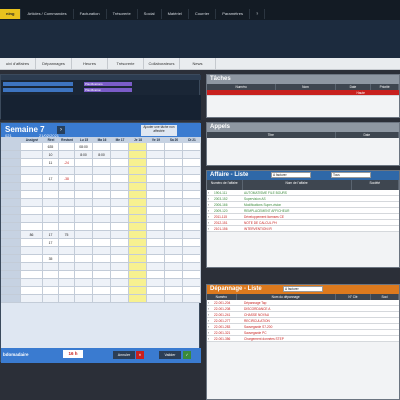 This screenshot has height=400, width=400. I want to click on tab-item: News, so click(198, 63).